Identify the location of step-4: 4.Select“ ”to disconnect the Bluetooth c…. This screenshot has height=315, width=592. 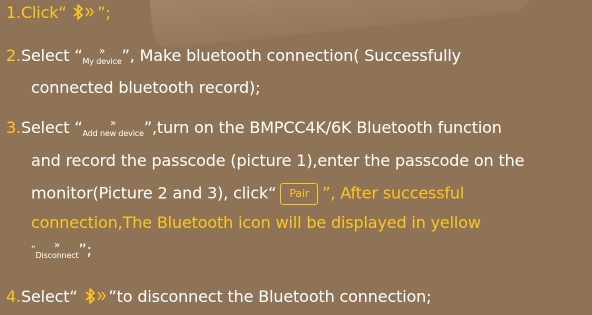
(296, 297).